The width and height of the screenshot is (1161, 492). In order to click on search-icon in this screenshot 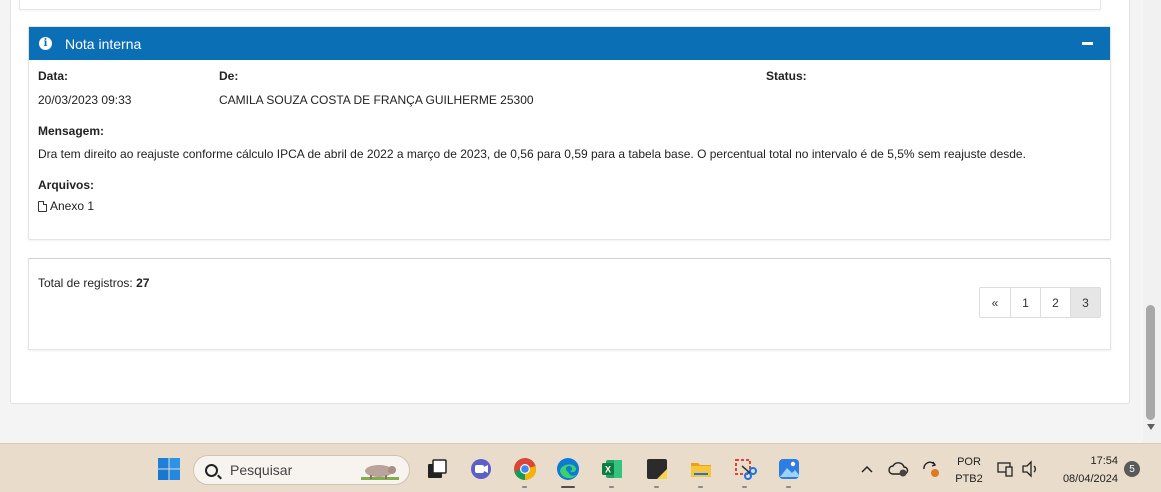, I will do `click(211, 470)`.